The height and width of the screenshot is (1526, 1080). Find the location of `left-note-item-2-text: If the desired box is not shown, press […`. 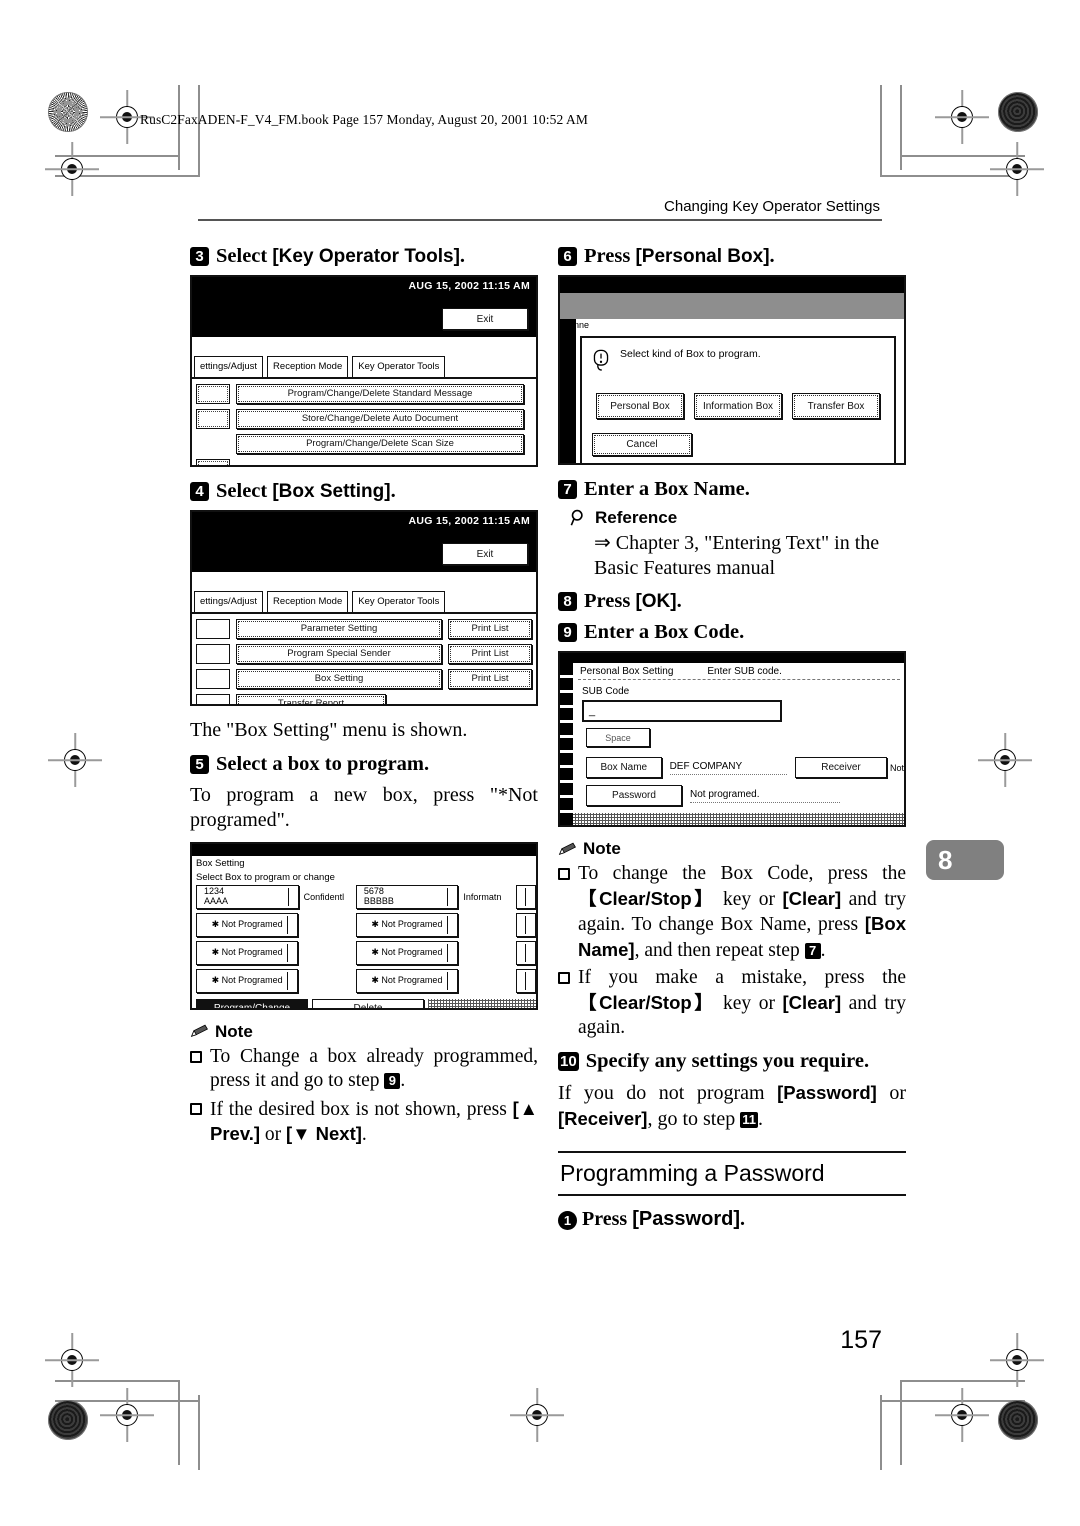

left-note-item-2-text: If the desired box is not shown, press [… is located at coordinates (374, 1121).